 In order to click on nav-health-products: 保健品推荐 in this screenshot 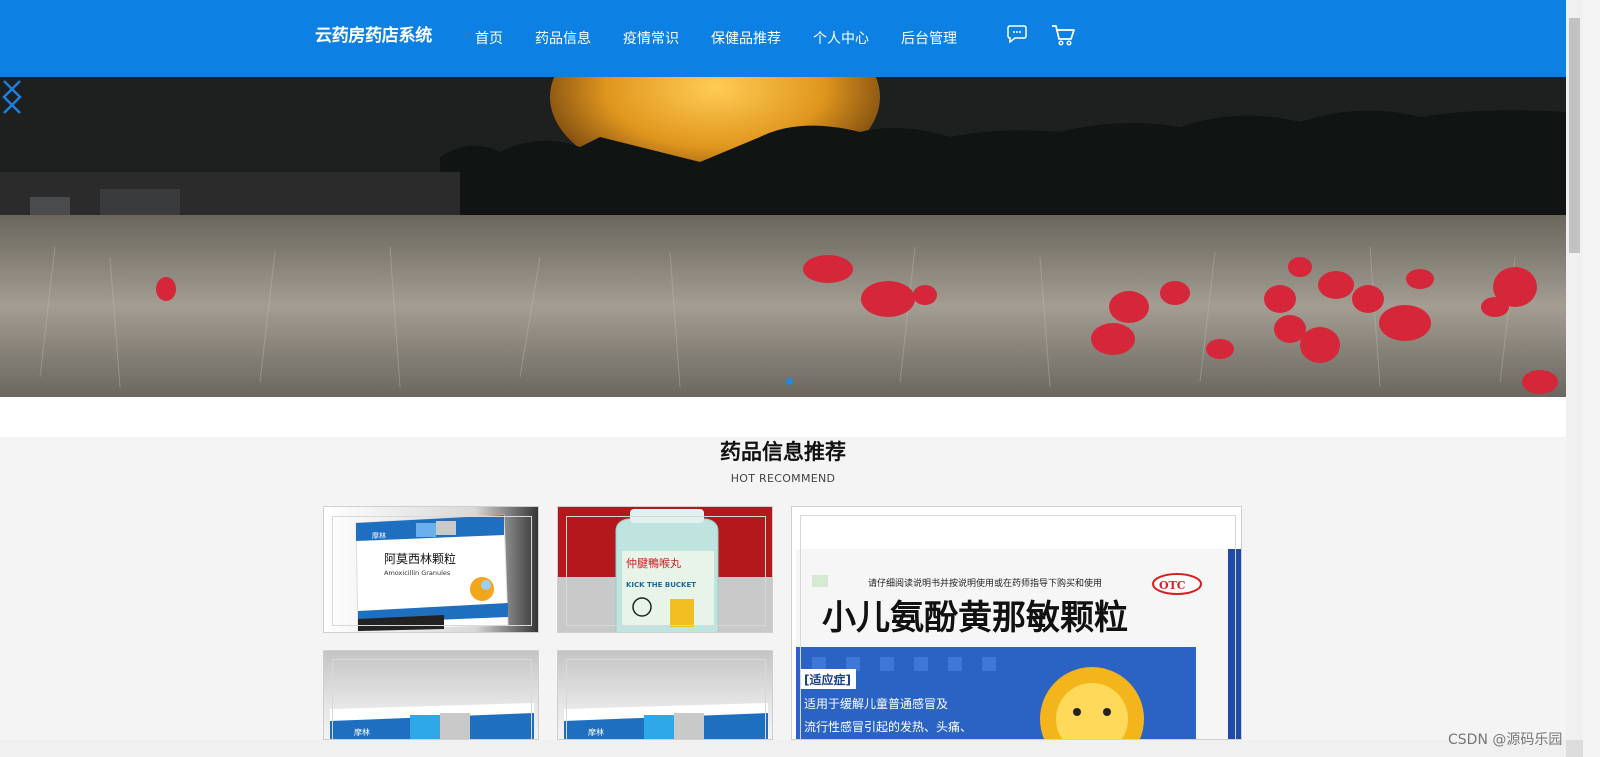, I will do `click(746, 38)`.